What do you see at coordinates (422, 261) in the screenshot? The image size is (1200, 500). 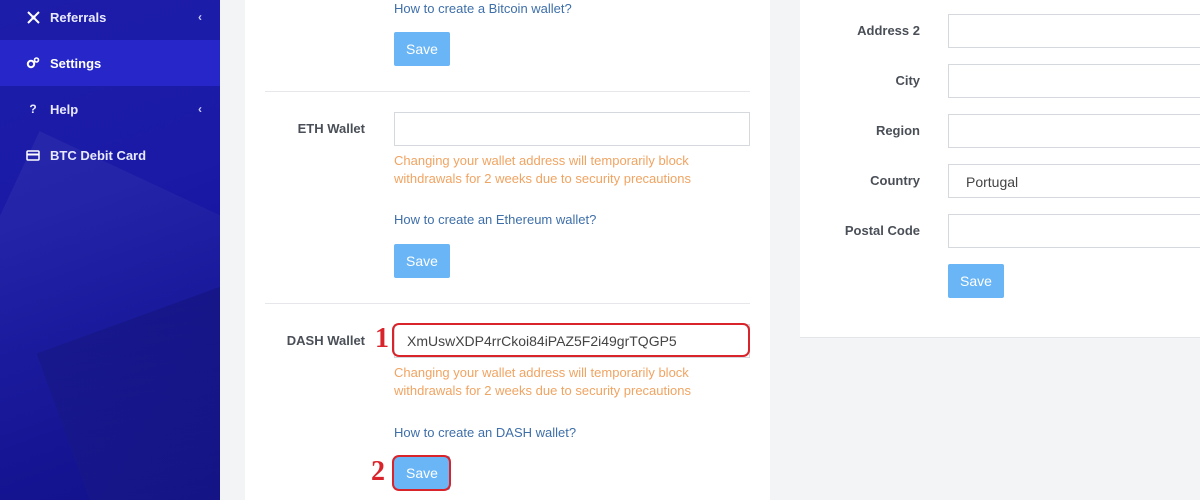 I see `eth-save-button: Save` at bounding box center [422, 261].